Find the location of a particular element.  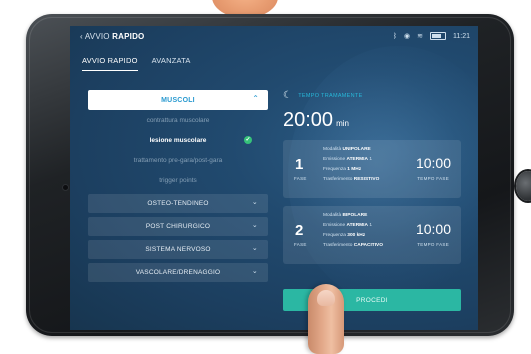

total-time-label: TEMPO TRAMAMENTE is located at coordinates (330, 95).